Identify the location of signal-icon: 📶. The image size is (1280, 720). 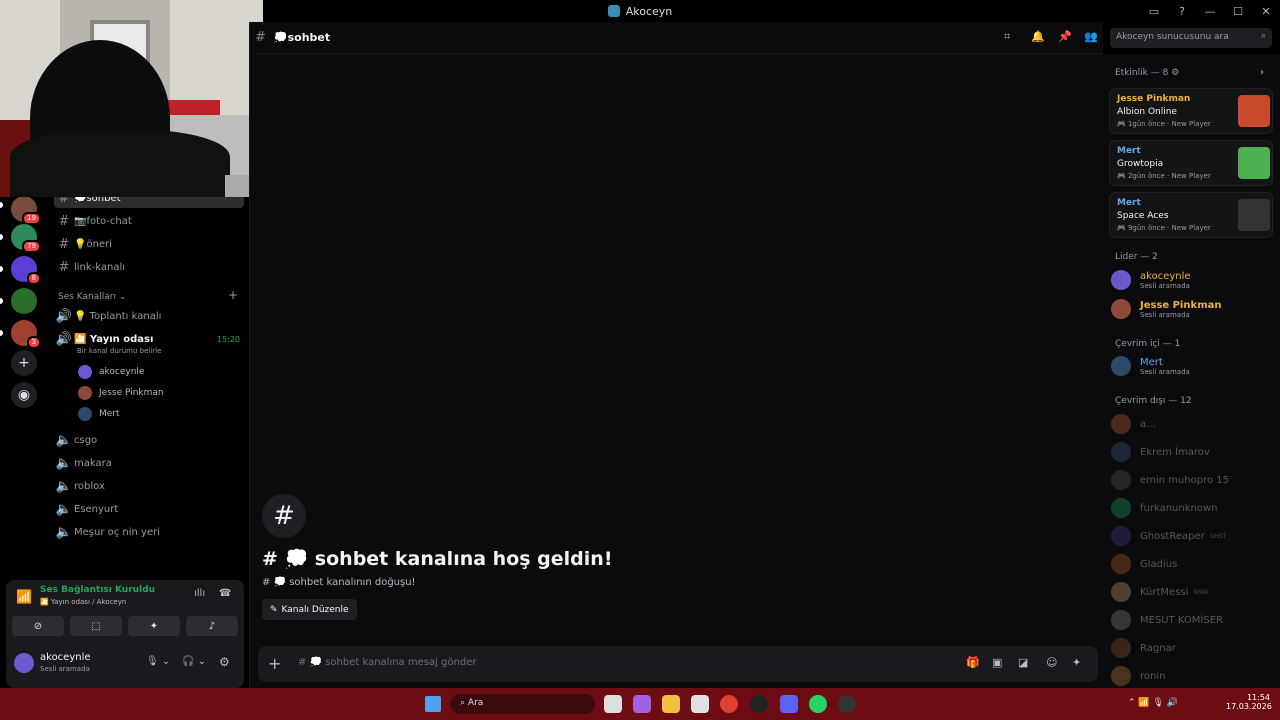
(24, 597).